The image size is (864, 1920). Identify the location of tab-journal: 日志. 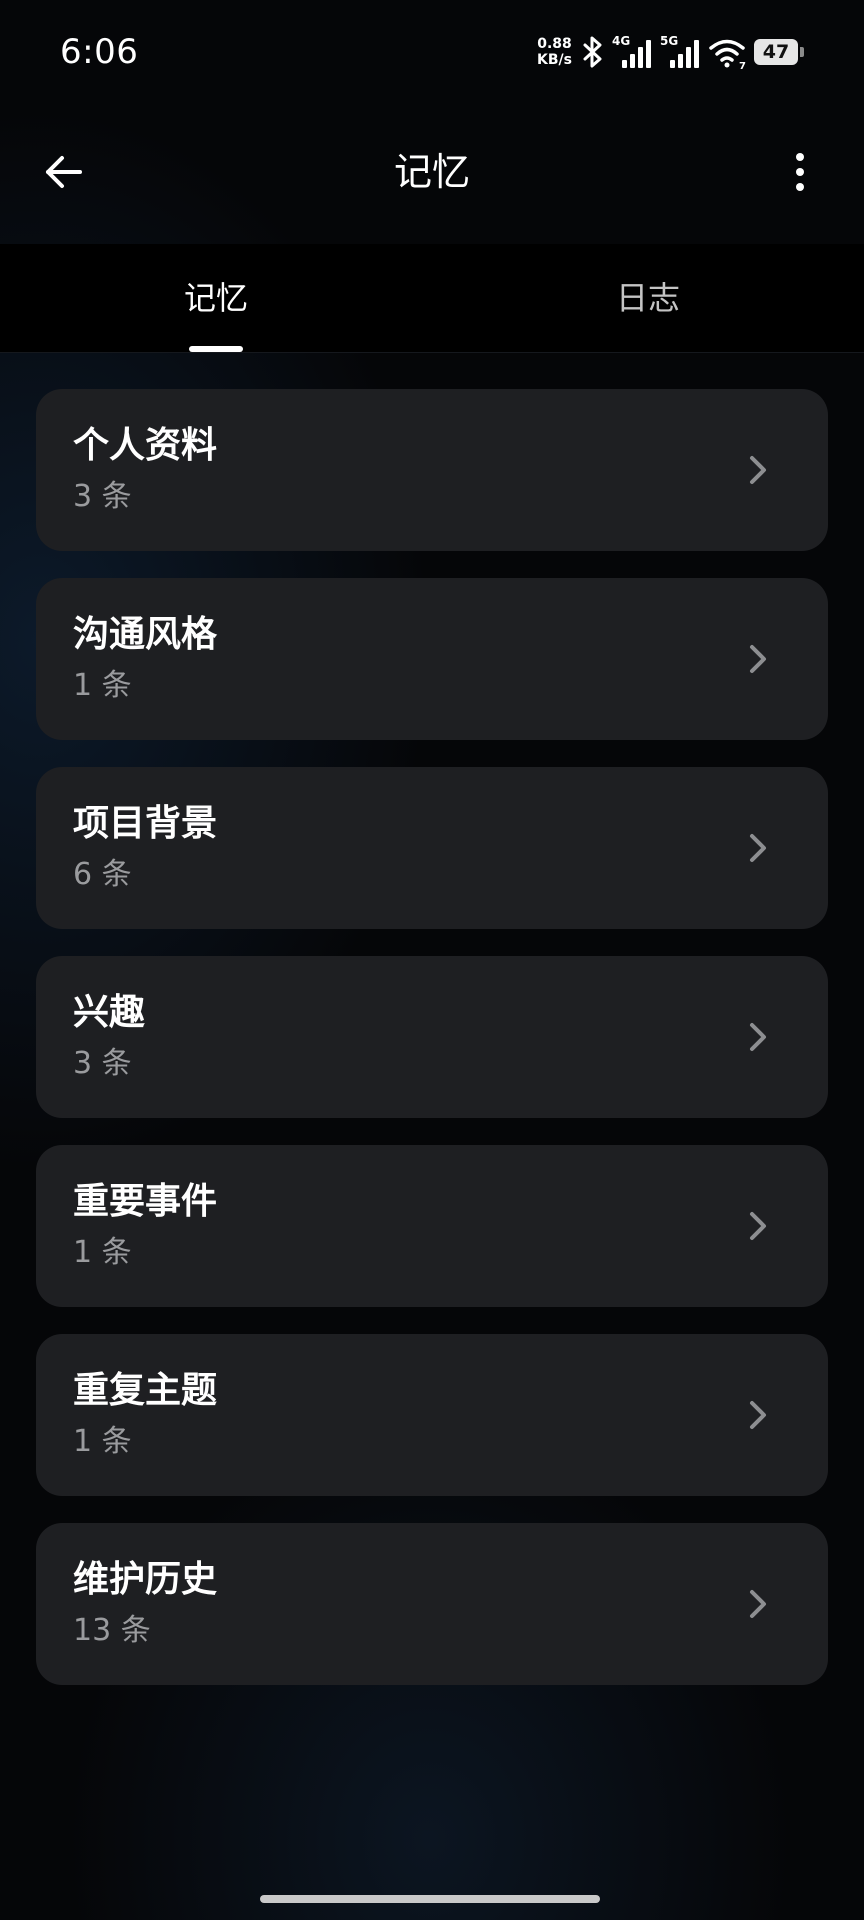
(648, 298).